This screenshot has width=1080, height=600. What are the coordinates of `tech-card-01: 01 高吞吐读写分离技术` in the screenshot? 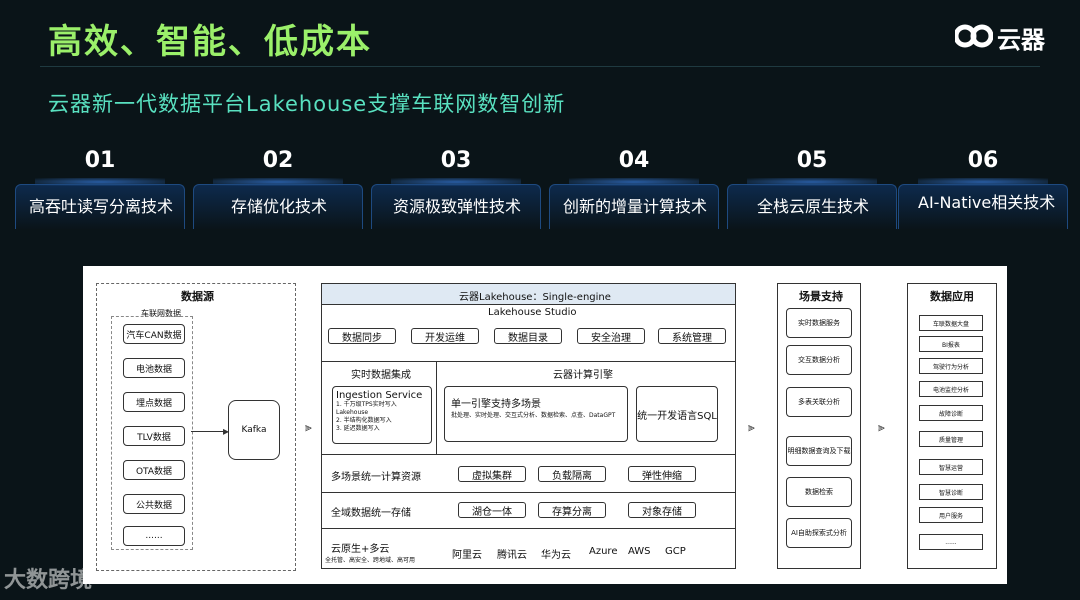 It's located at (100, 188).